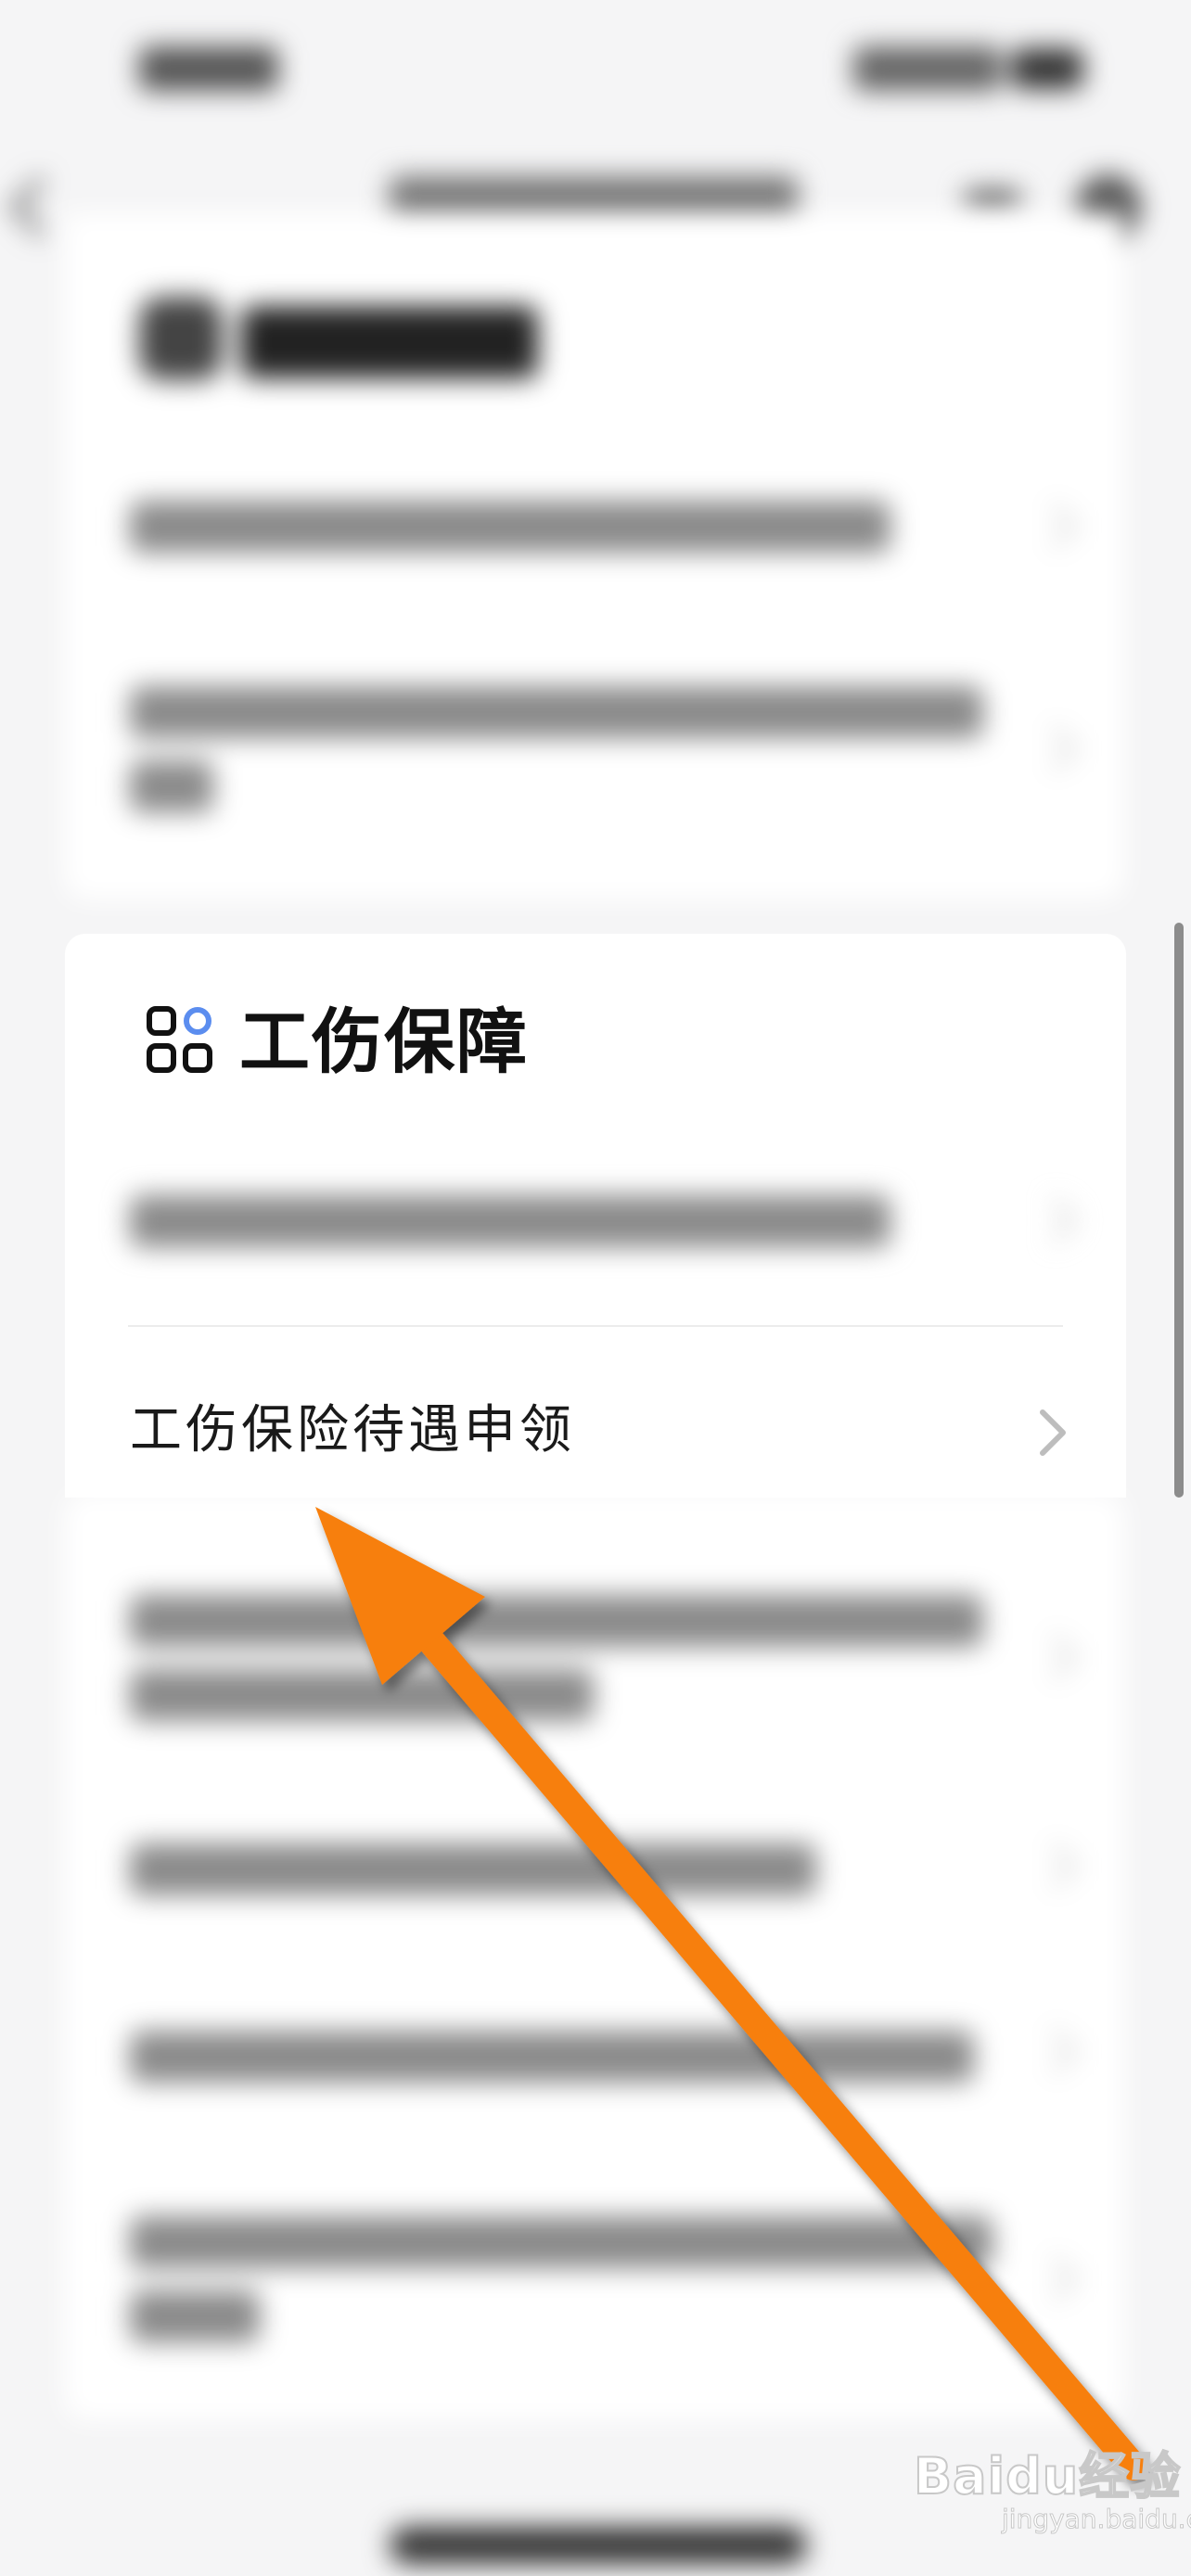  Describe the element at coordinates (1096, 2519) in the screenshot. I see `watermark-url: jingyan.baidu.com` at that location.